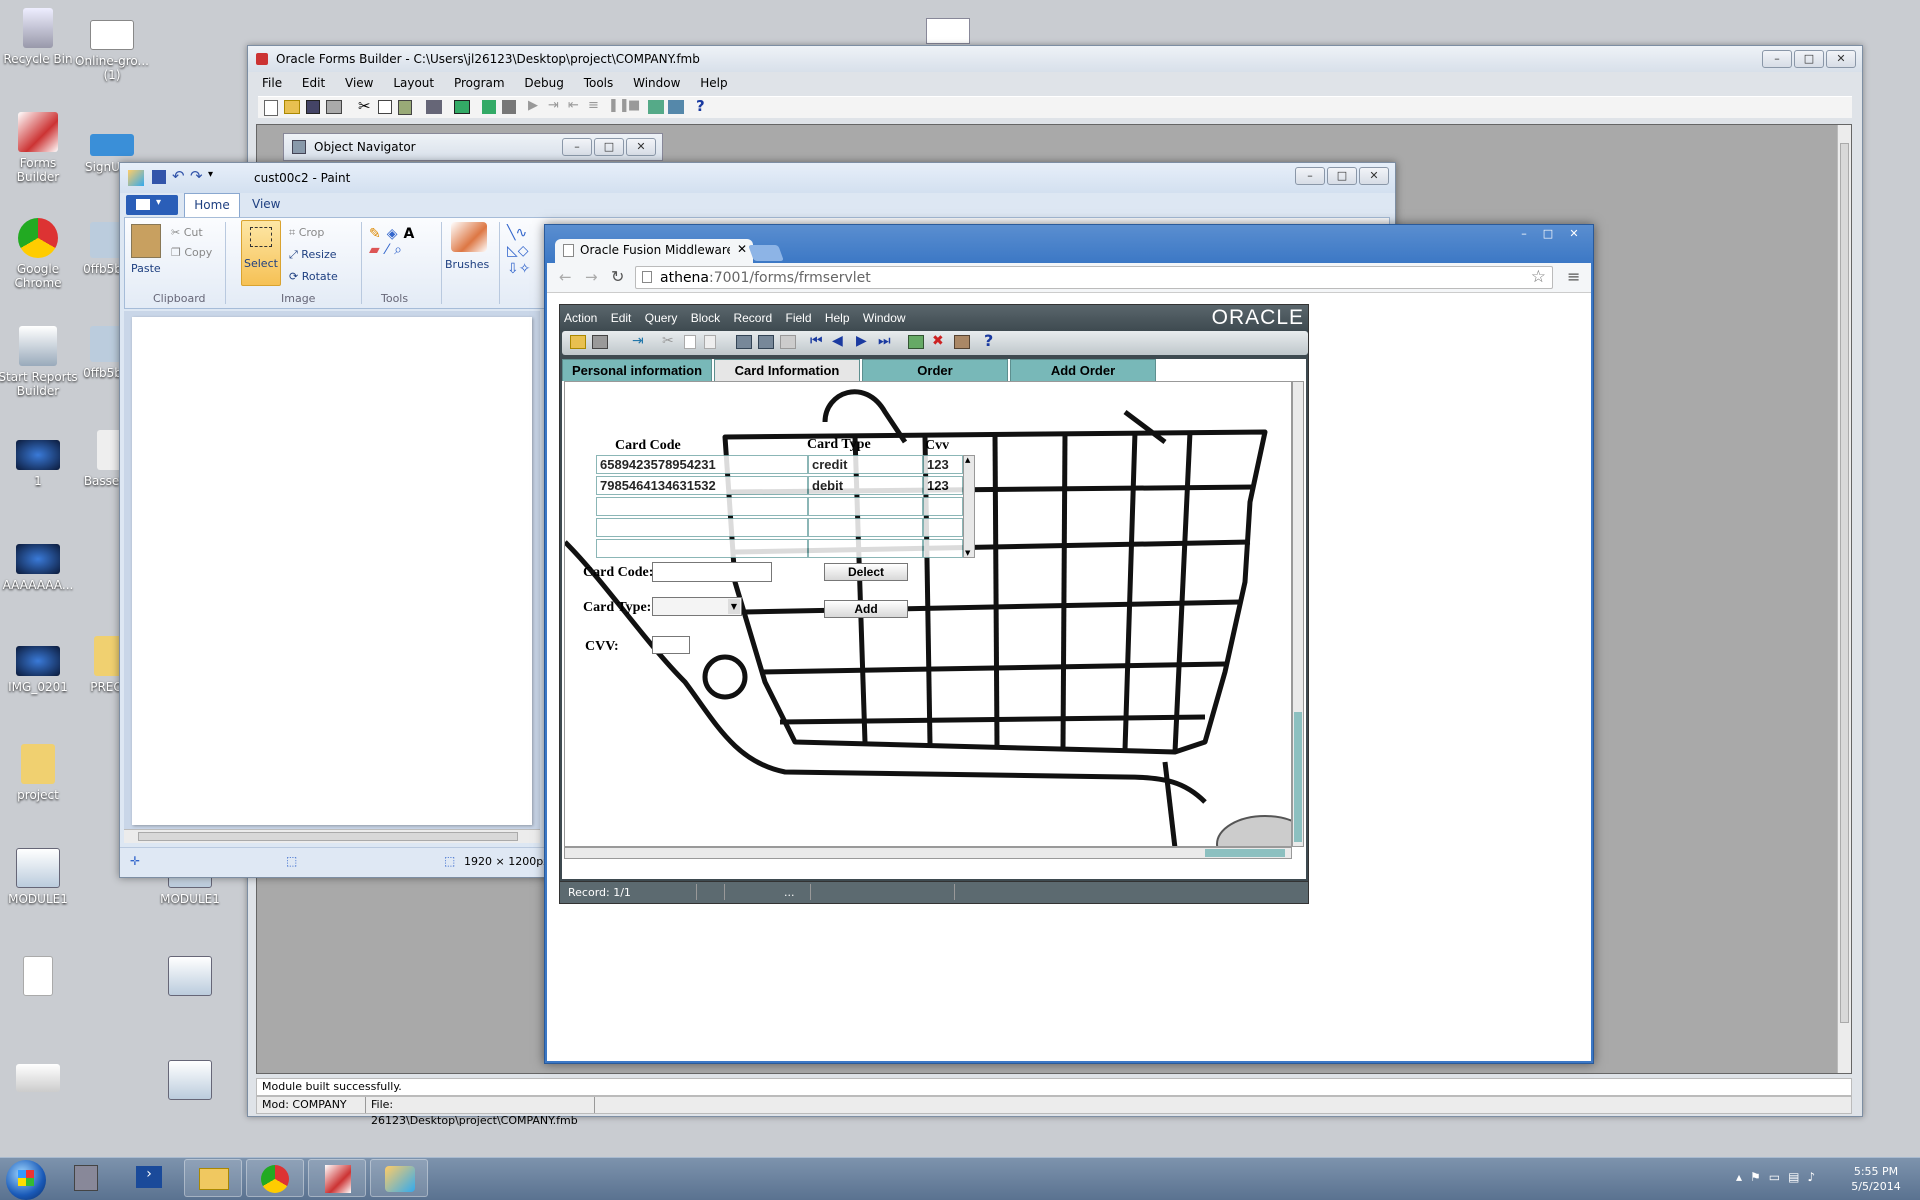  Describe the element at coordinates (837, 318) in the screenshot. I see `menu-help: Help` at that location.